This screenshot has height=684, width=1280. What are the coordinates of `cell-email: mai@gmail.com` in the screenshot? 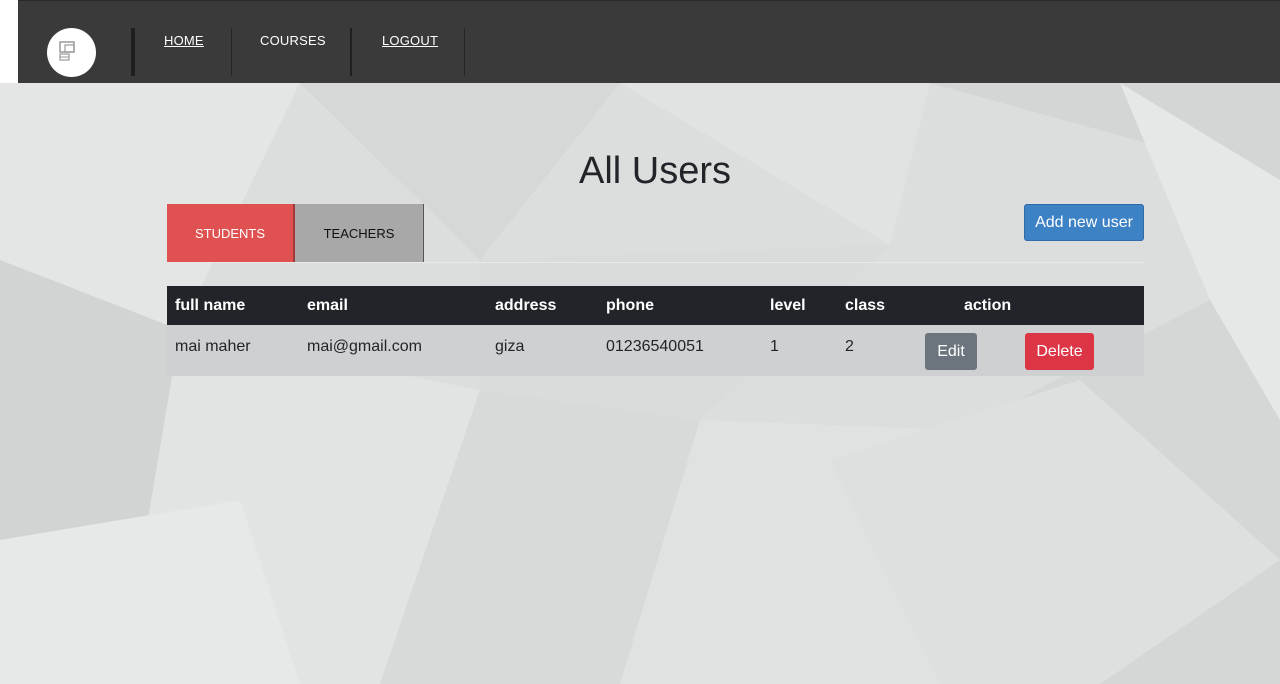 It's located at (364, 346).